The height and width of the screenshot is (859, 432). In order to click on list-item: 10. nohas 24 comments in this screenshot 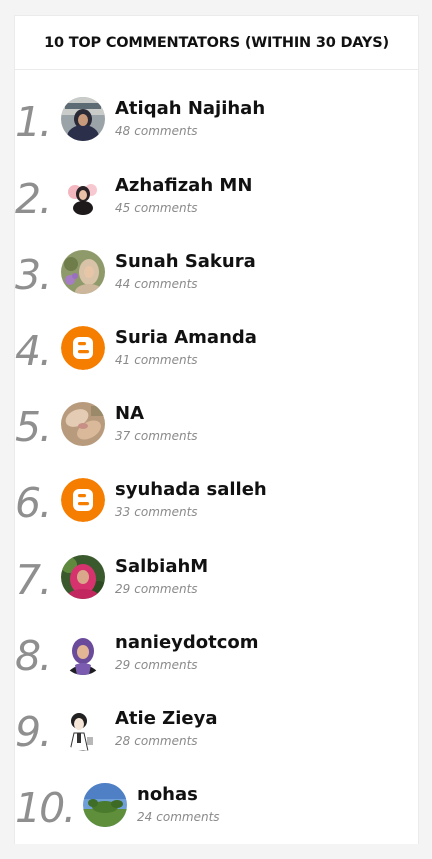, I will do `click(216, 821)`.